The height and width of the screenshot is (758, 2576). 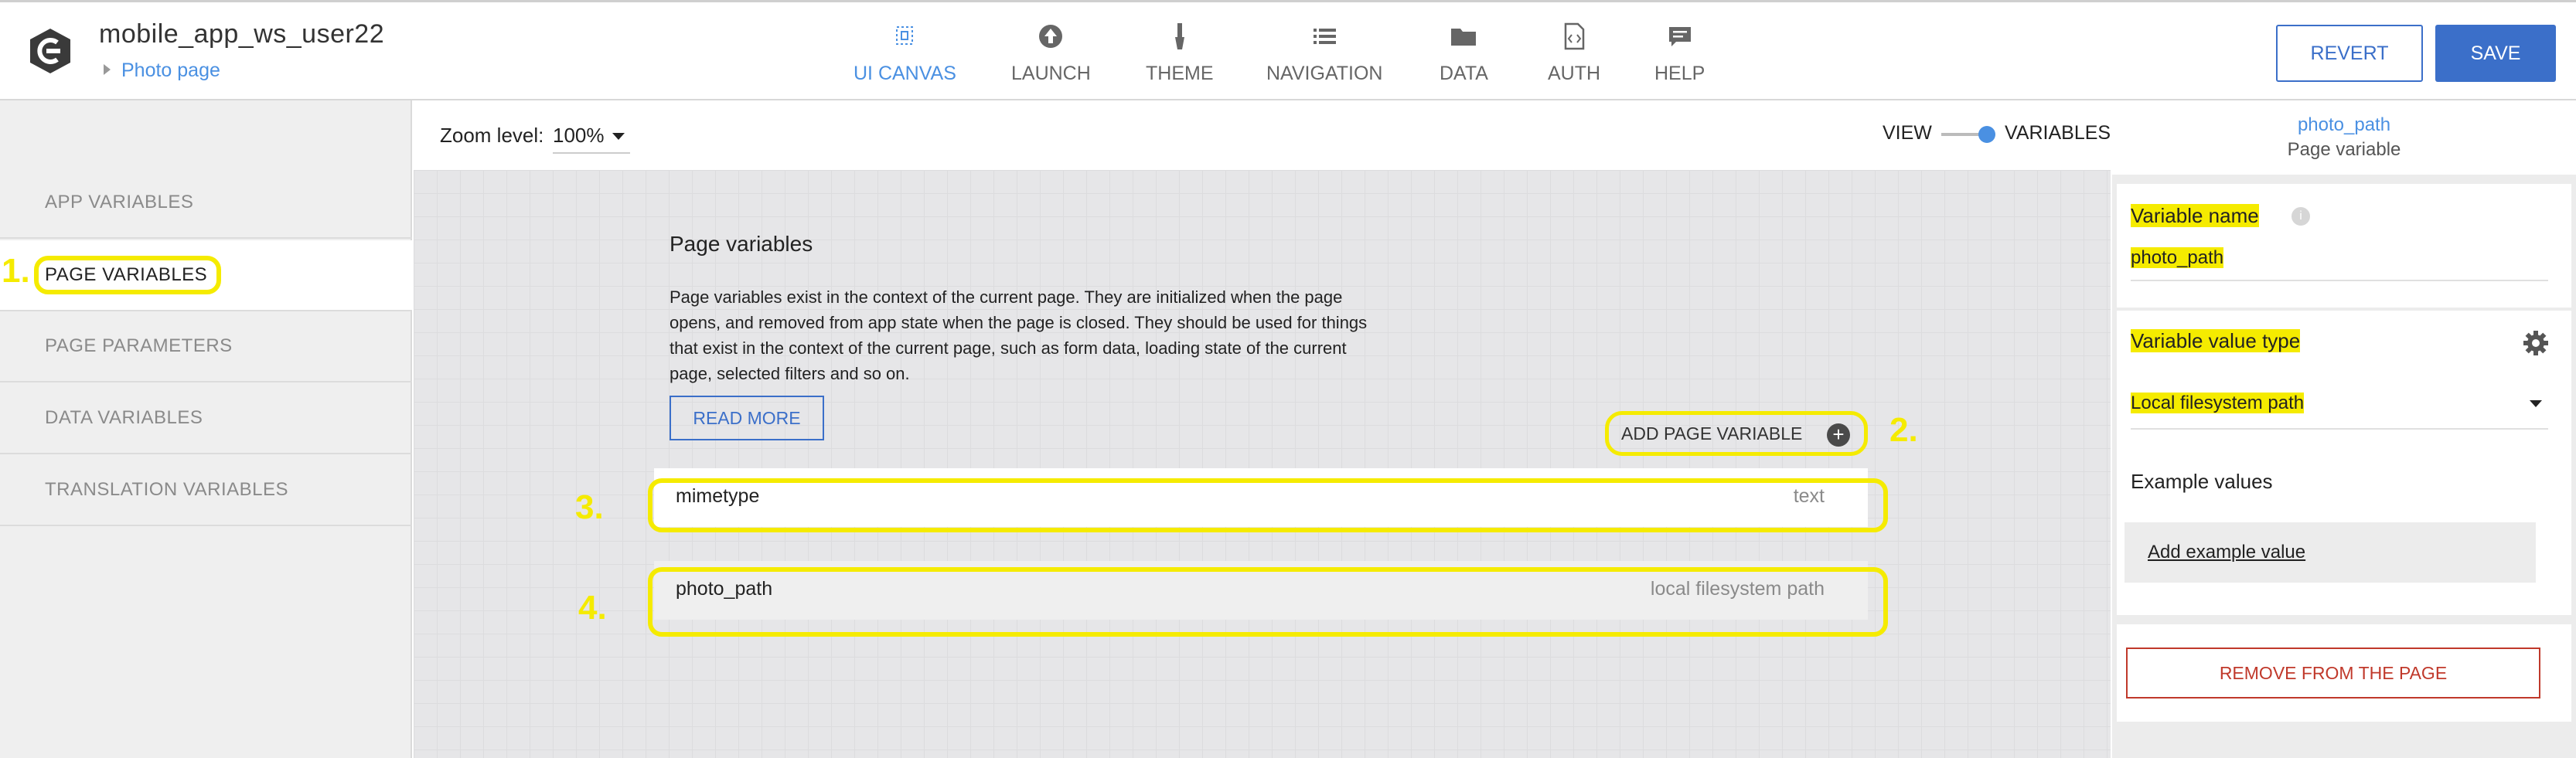 What do you see at coordinates (747, 418) in the screenshot?
I see `read-more-button: READ MORE` at bounding box center [747, 418].